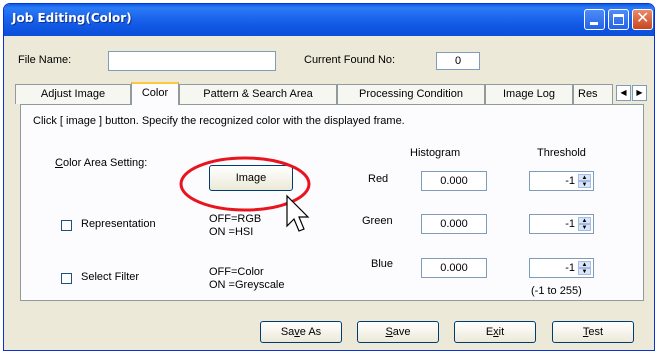  What do you see at coordinates (231, 232) in the screenshot?
I see `representation-hint-line2: ON =HSI` at bounding box center [231, 232].